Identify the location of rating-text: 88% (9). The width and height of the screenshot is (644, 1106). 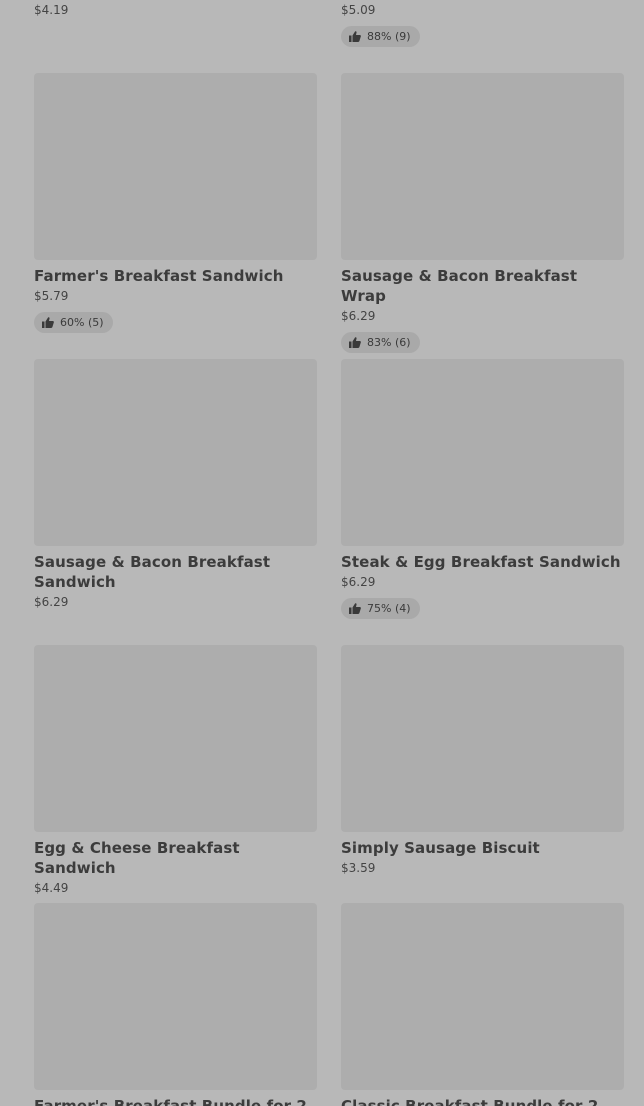
(389, 36).